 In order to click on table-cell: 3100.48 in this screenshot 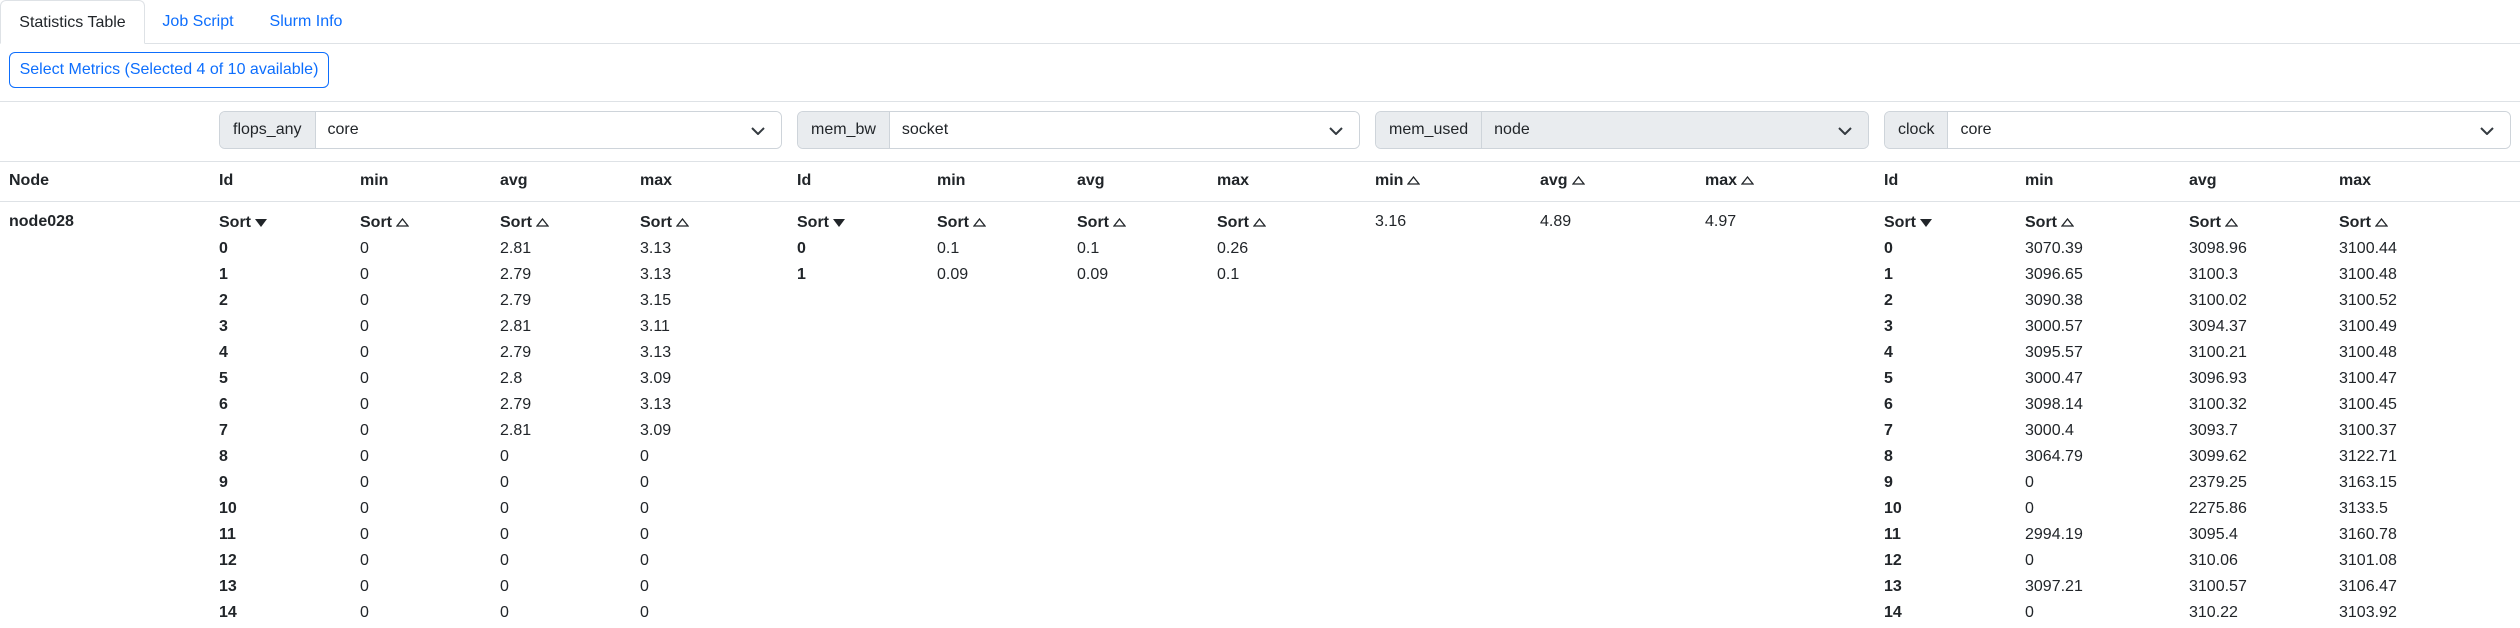, I will do `click(2368, 353)`.